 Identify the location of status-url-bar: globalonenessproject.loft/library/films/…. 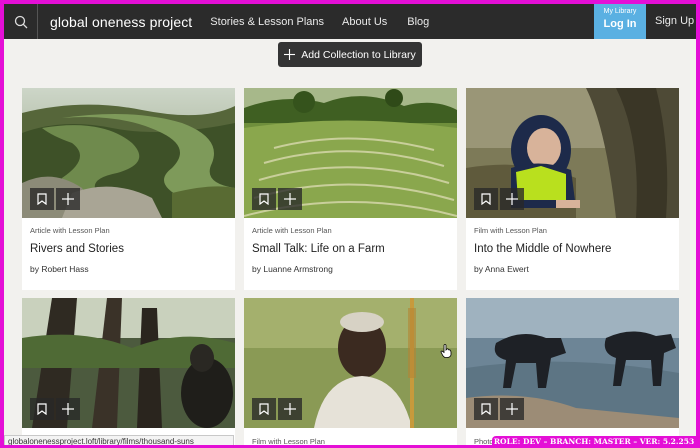
(119, 441).